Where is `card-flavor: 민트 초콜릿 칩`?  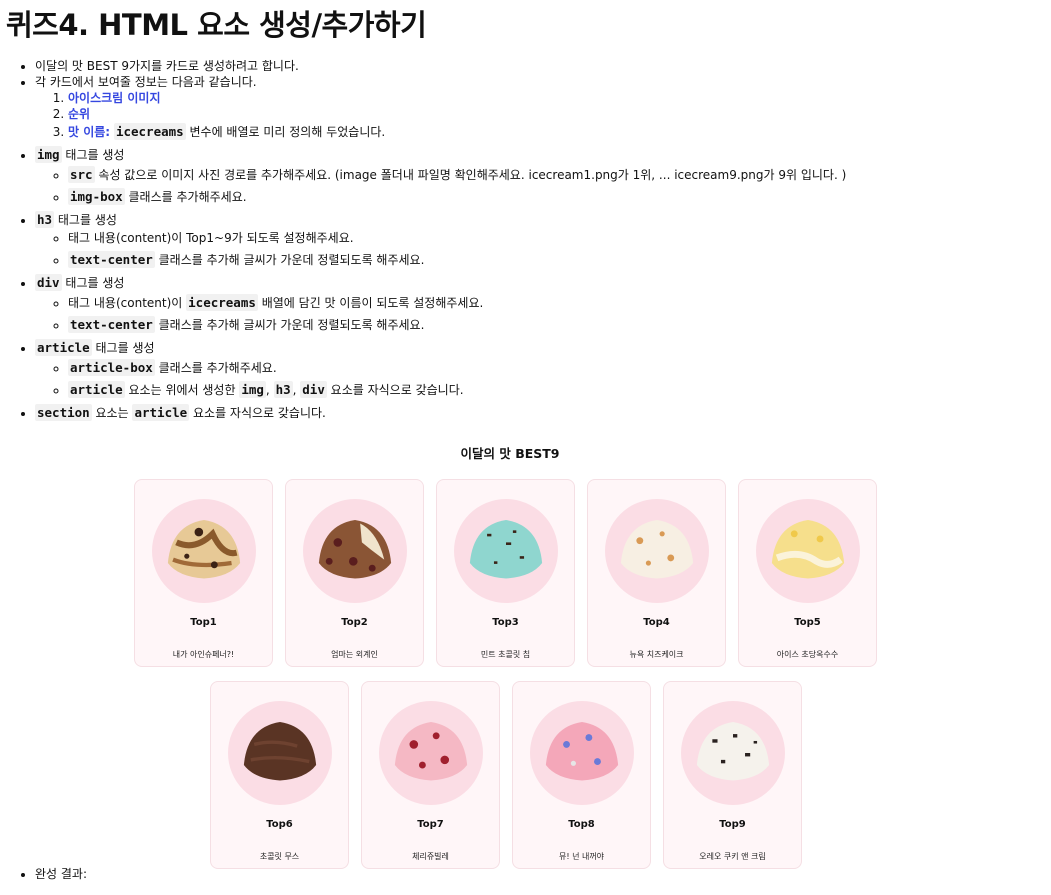
card-flavor: 민트 초콜릿 칩 is located at coordinates (505, 654).